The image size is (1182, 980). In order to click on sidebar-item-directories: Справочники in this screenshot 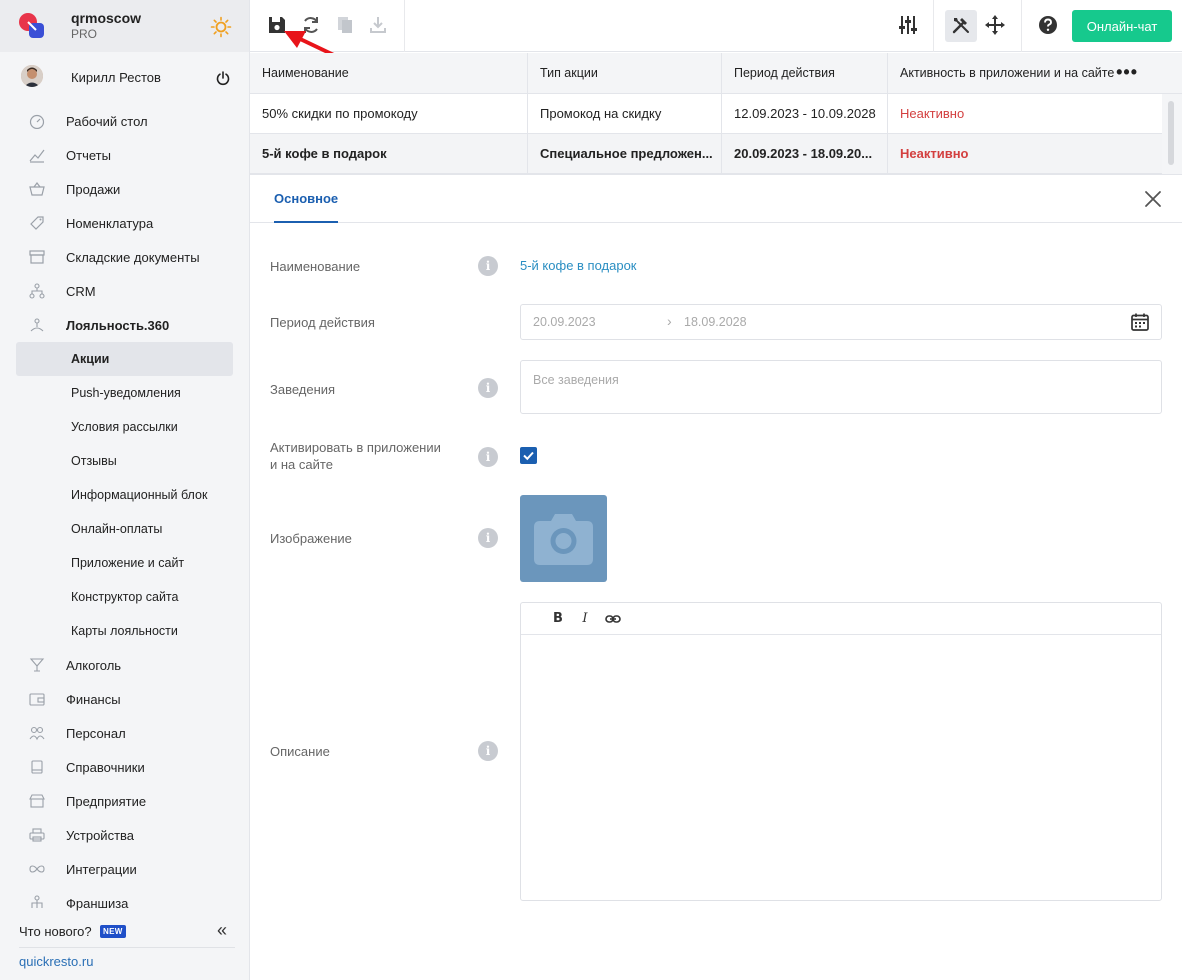, I will do `click(124, 767)`.